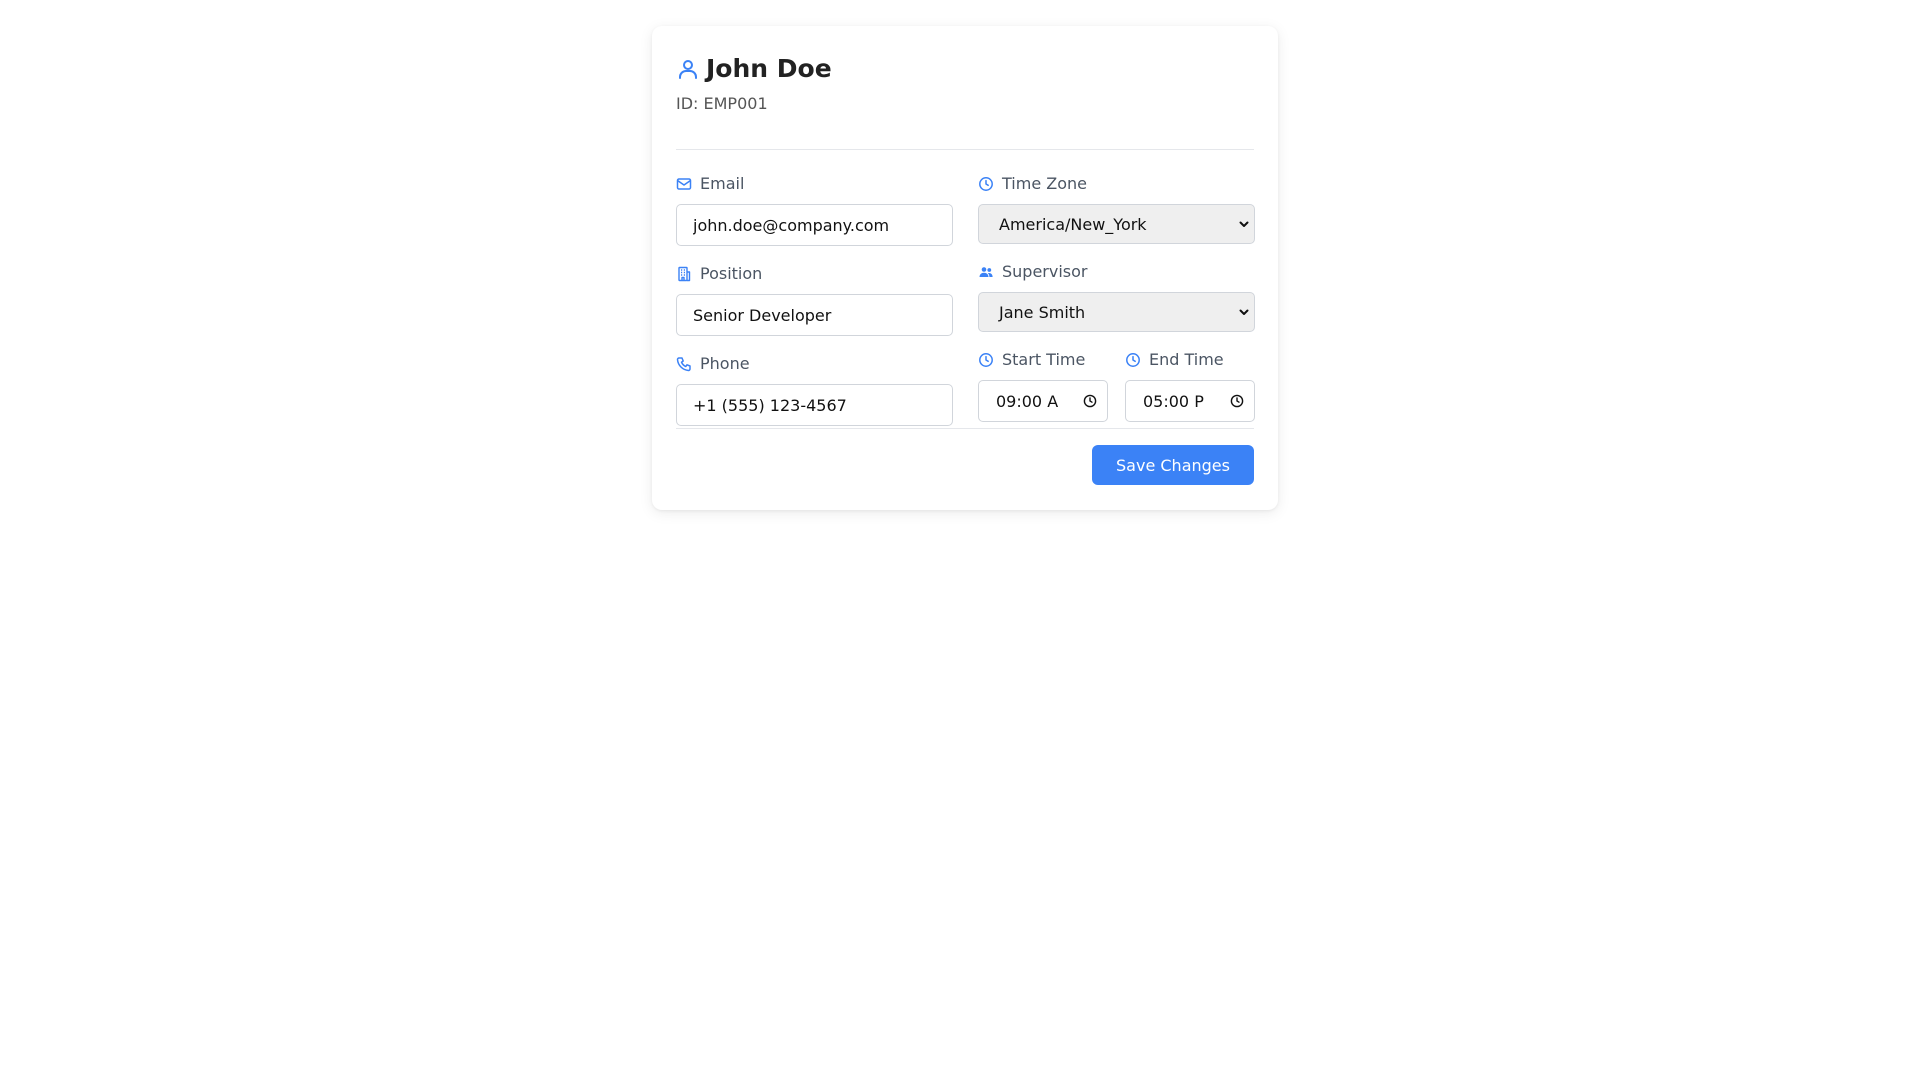  What do you see at coordinates (725, 363) in the screenshot?
I see `phone-label: Phone` at bounding box center [725, 363].